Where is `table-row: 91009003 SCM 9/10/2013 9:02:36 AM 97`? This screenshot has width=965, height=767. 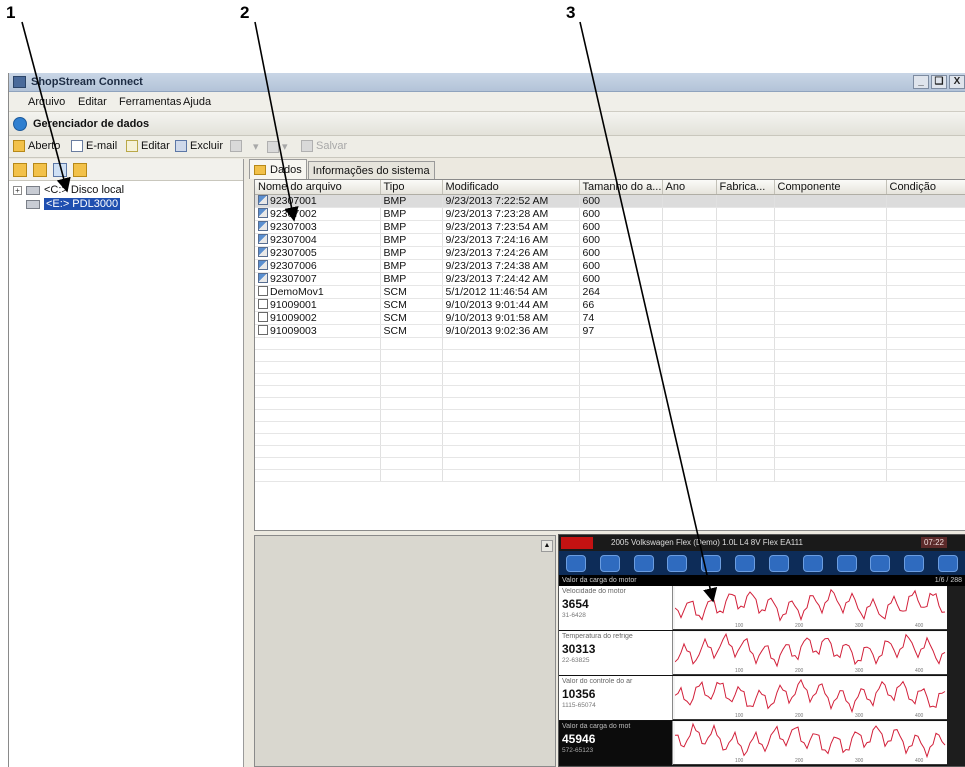
table-row: 91009003 SCM 9/10/2013 9:02:36 AM 97 is located at coordinates (610, 331).